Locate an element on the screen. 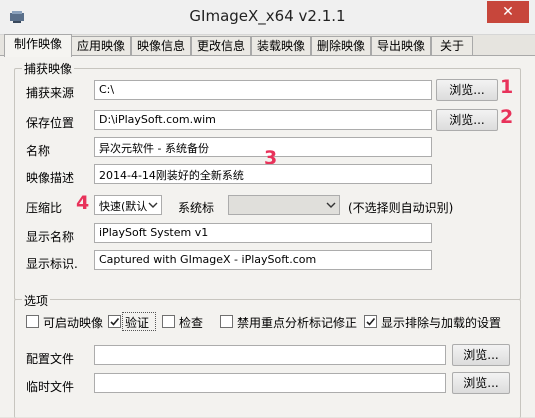 This screenshot has width=535, height=418. compress-label: 压缩比 is located at coordinates (44, 208).